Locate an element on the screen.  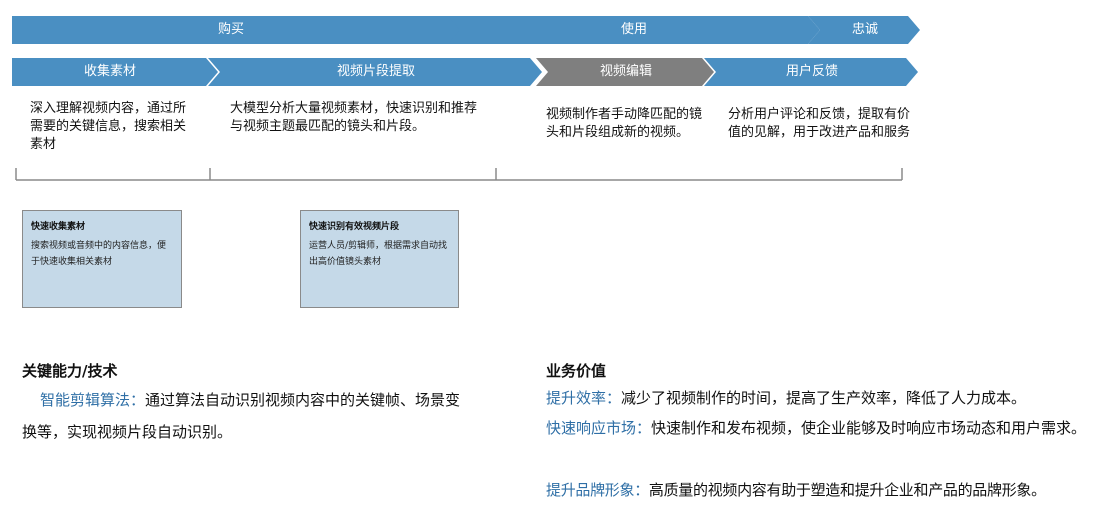
step-label-feedback: 用户反馈 is located at coordinates (811, 71).